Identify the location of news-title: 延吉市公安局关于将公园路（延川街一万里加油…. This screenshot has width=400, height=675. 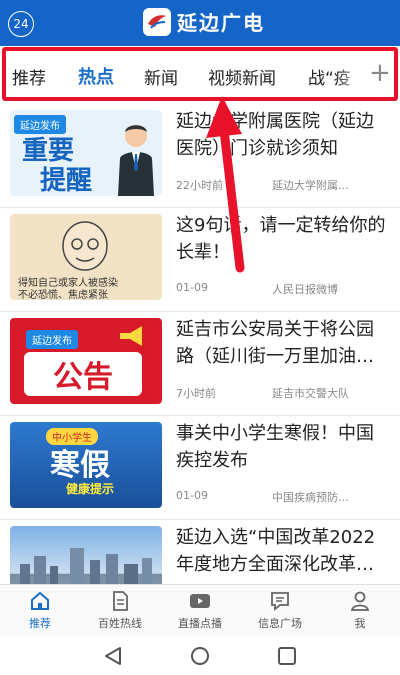
(282, 343).